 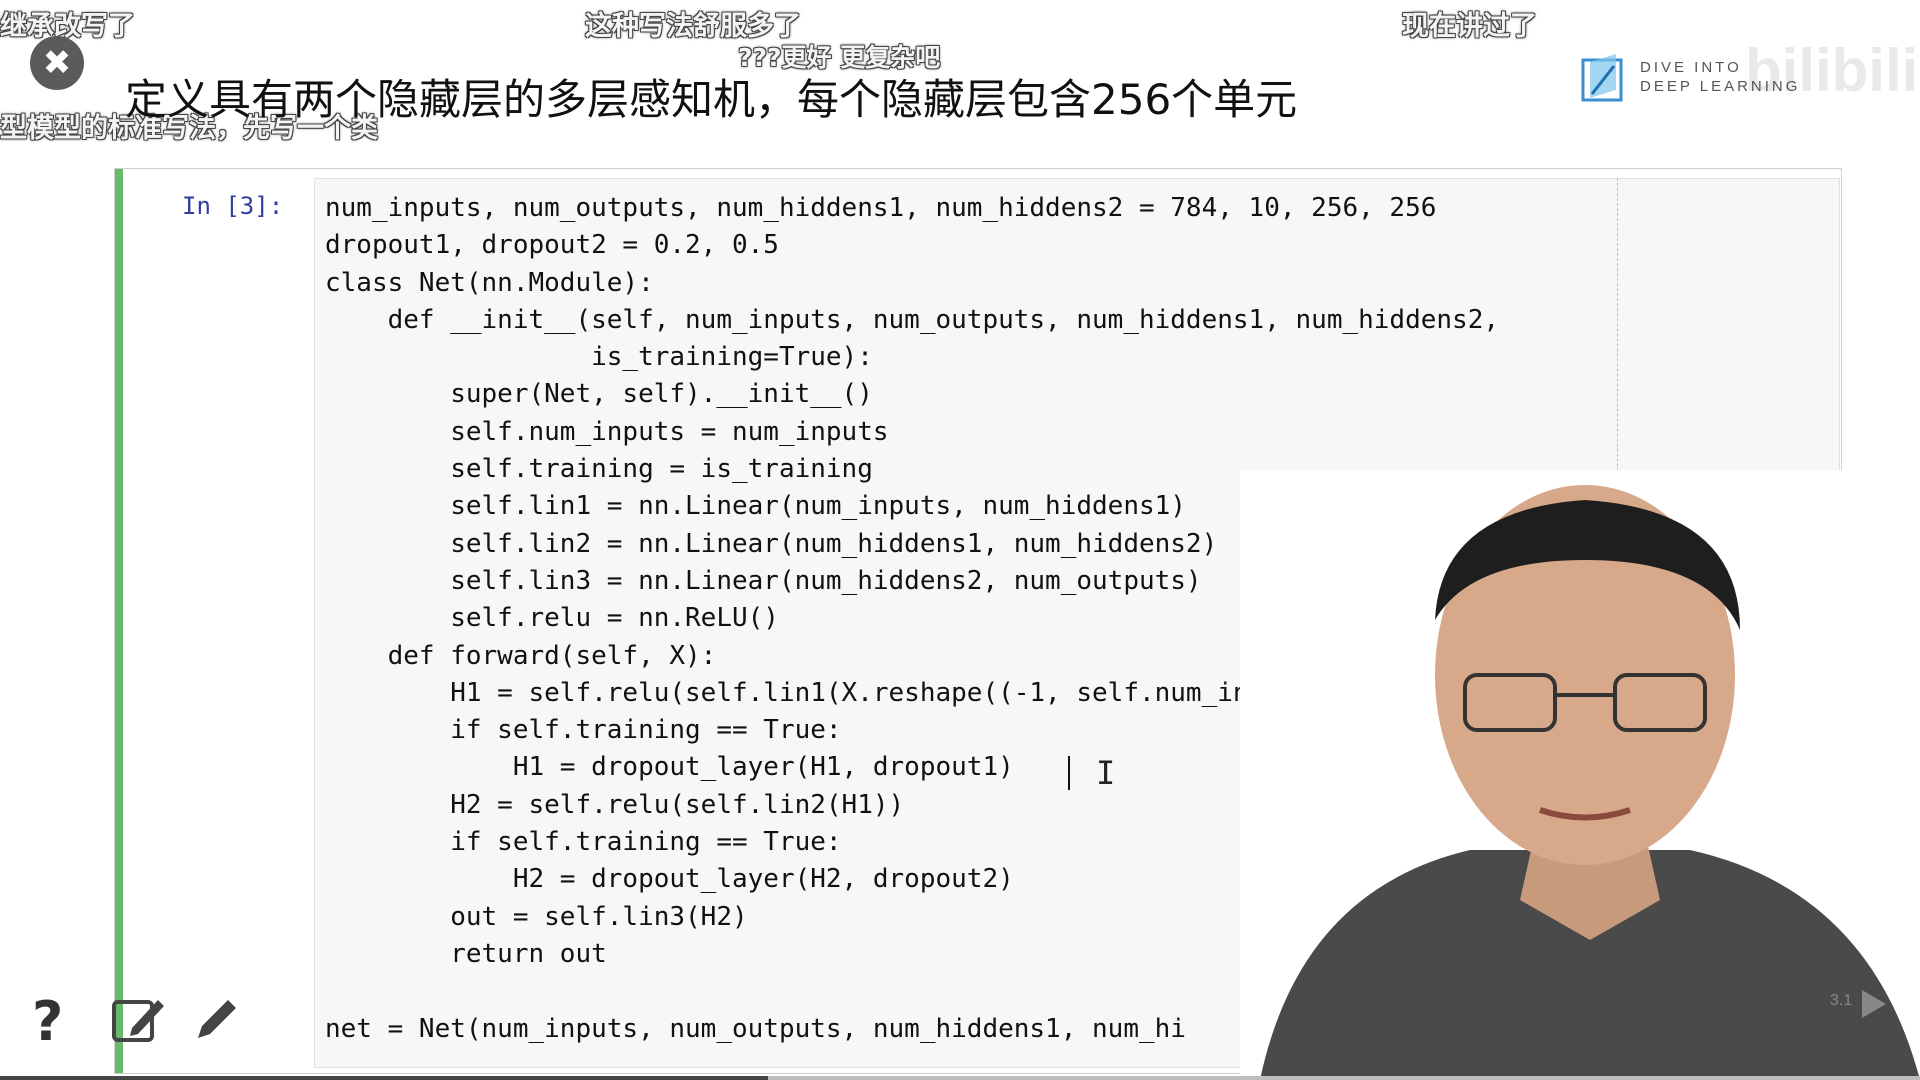 I want to click on ibeam-cursor-icon: I, so click(x=1106, y=773).